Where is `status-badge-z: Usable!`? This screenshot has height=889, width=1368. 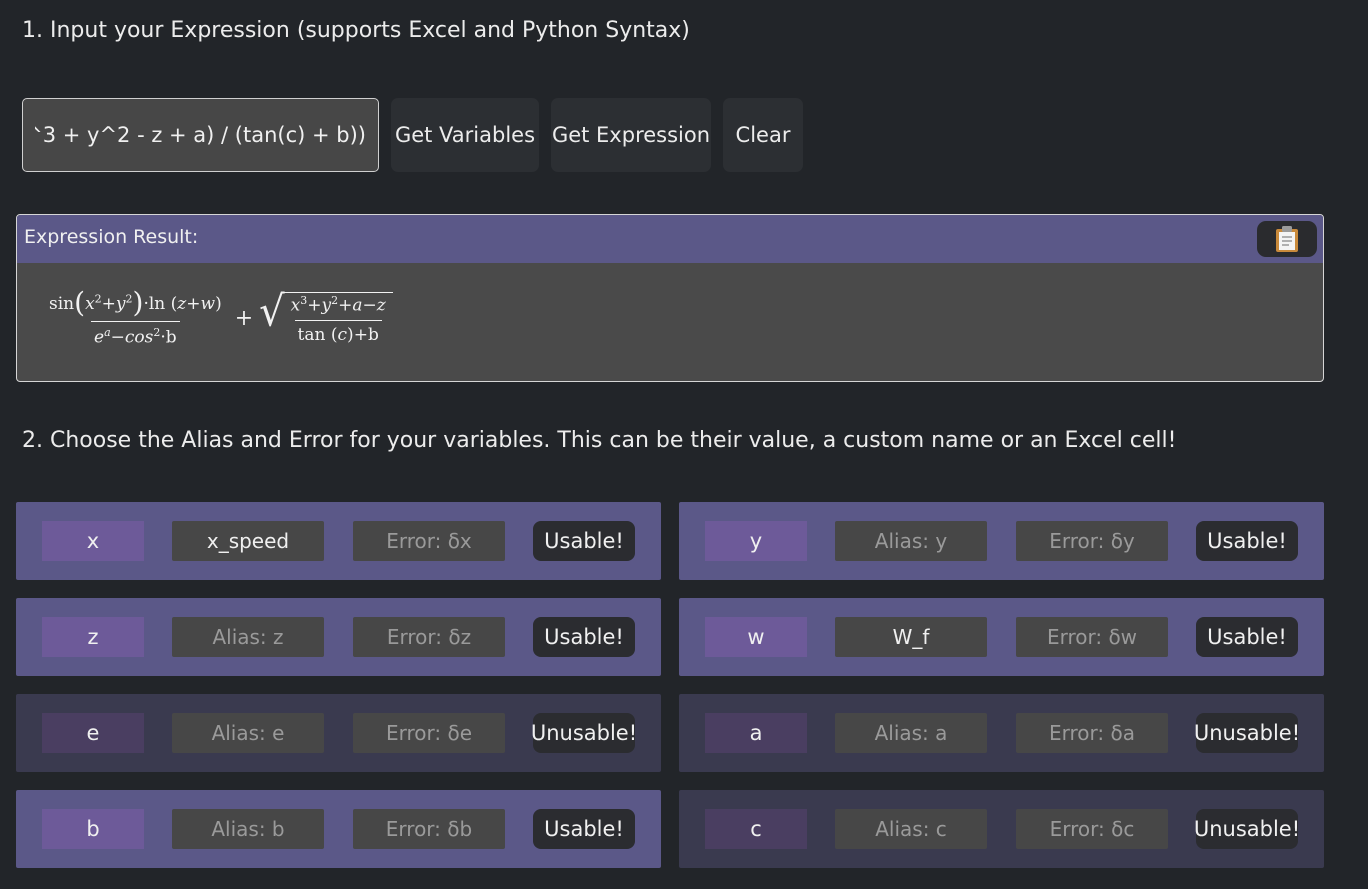
status-badge-z: Usable! is located at coordinates (584, 637).